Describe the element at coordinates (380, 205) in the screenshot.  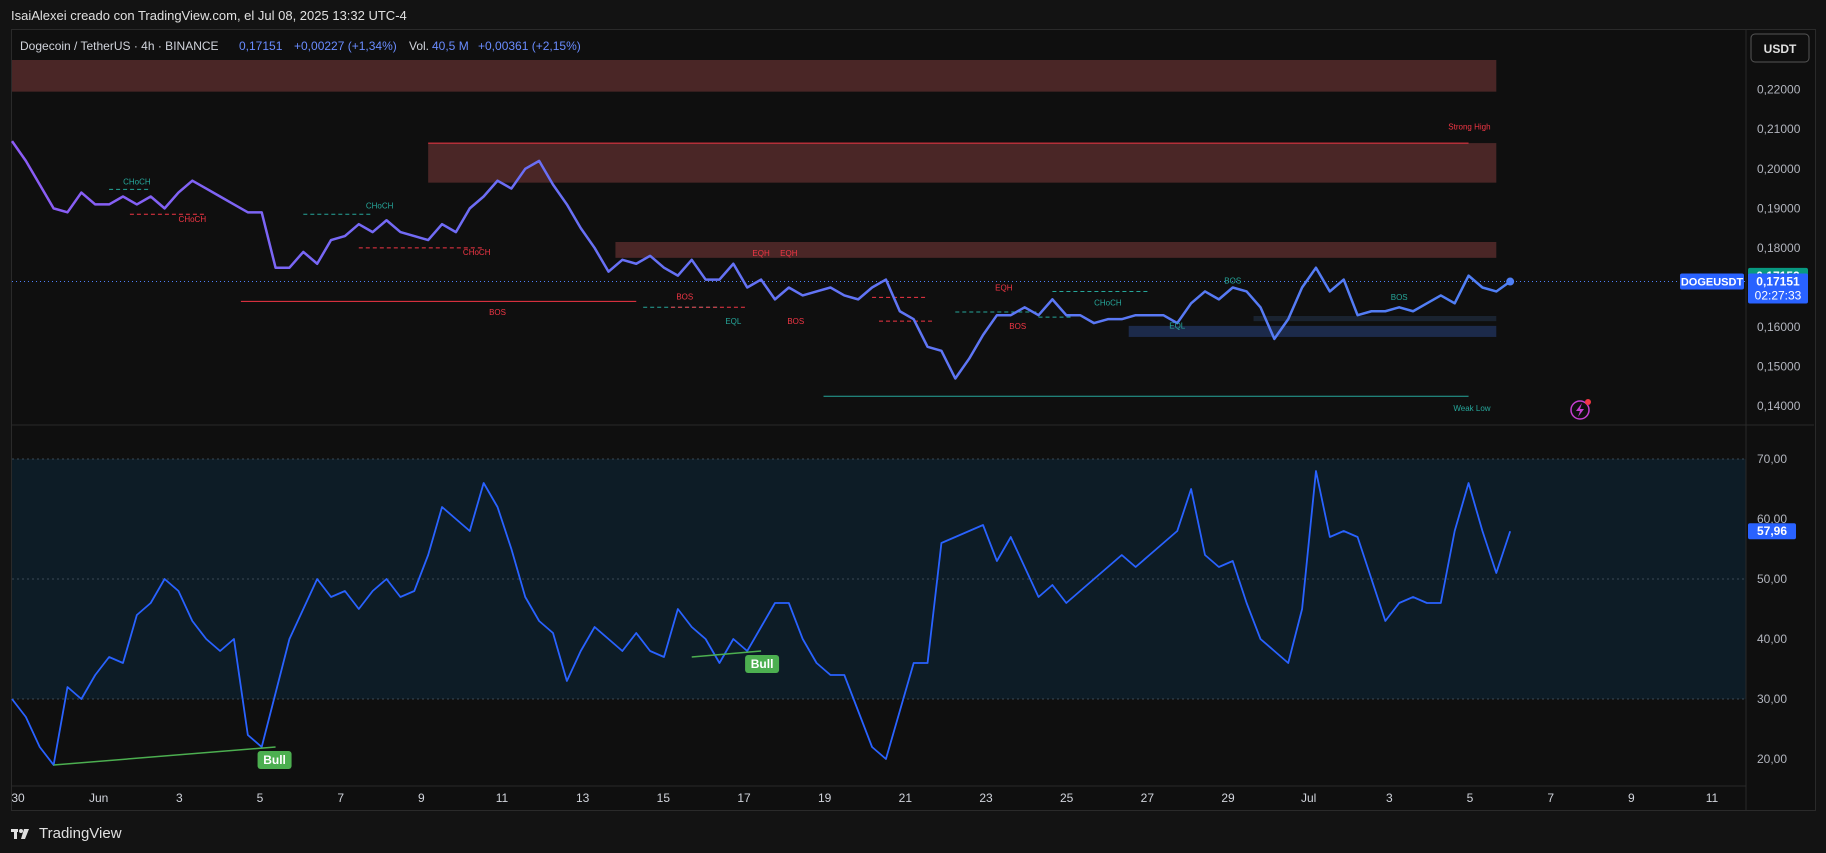
I see `choch-label-3: CHoCH` at that location.